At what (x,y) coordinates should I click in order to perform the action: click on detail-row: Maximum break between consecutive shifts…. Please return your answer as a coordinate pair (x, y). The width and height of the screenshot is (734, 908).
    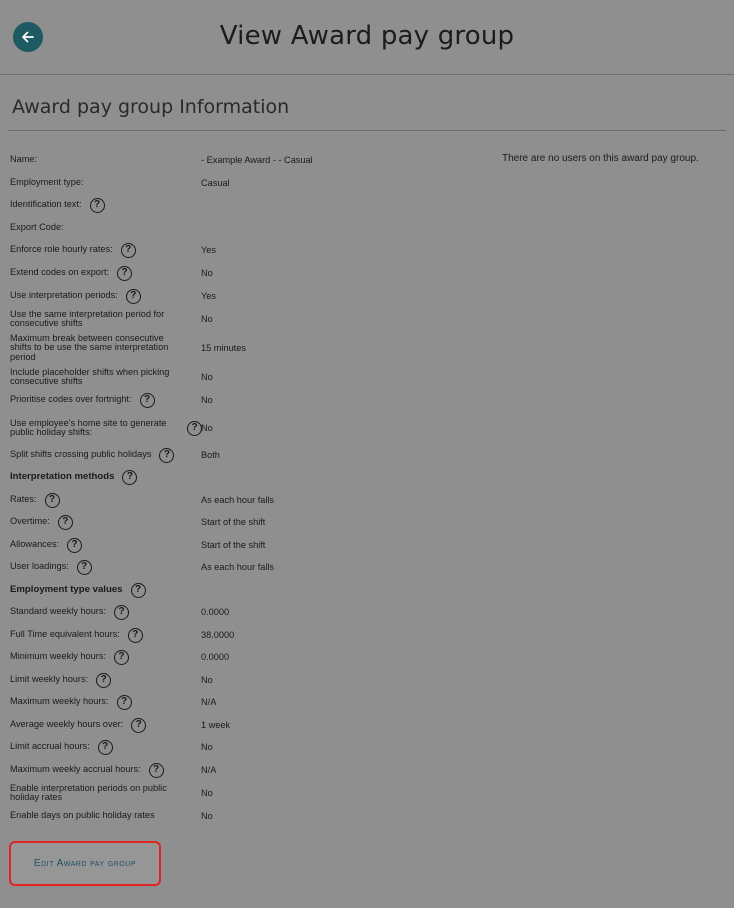
    Looking at the image, I should click on (250, 347).